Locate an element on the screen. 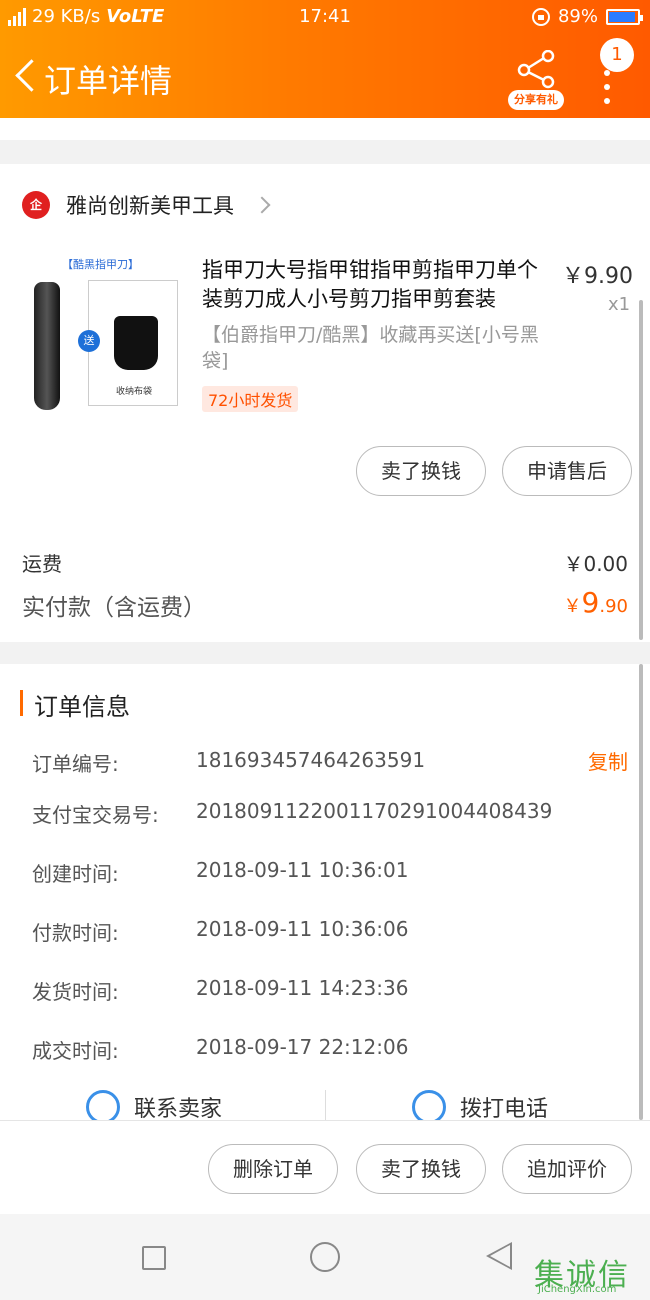  box-label: 收纳布袋 is located at coordinates (134, 392).